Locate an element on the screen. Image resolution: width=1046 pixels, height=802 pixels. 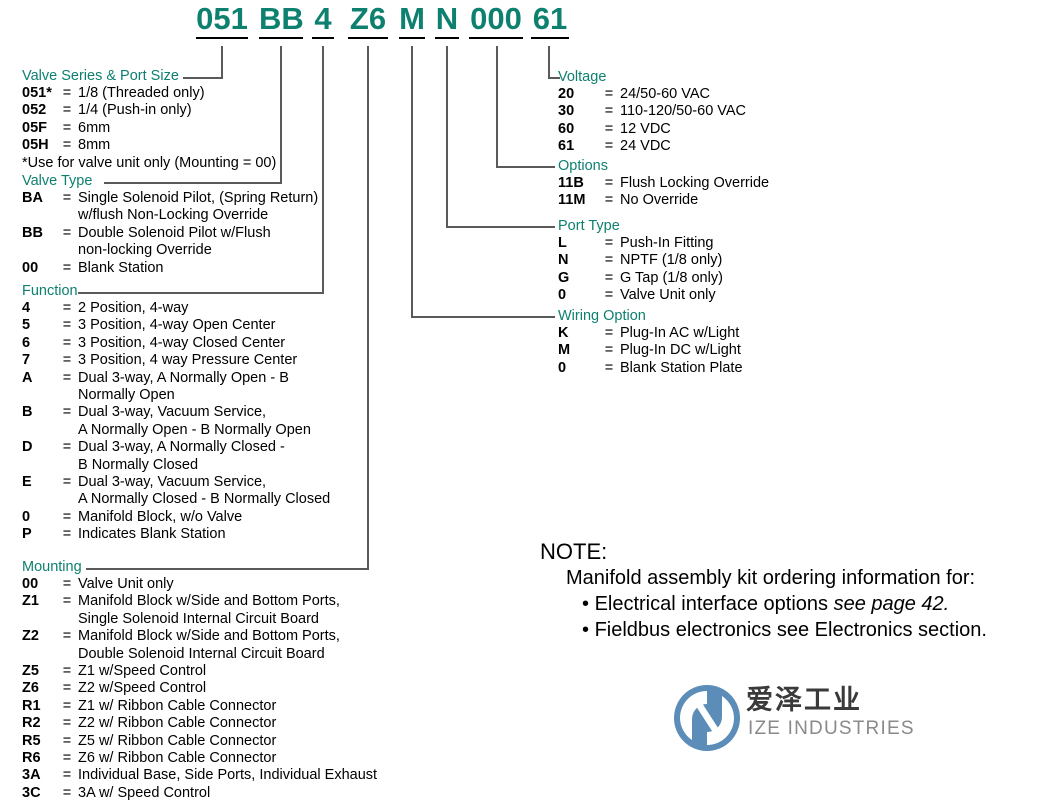
spec-row-code: 6 is located at coordinates (26, 342).